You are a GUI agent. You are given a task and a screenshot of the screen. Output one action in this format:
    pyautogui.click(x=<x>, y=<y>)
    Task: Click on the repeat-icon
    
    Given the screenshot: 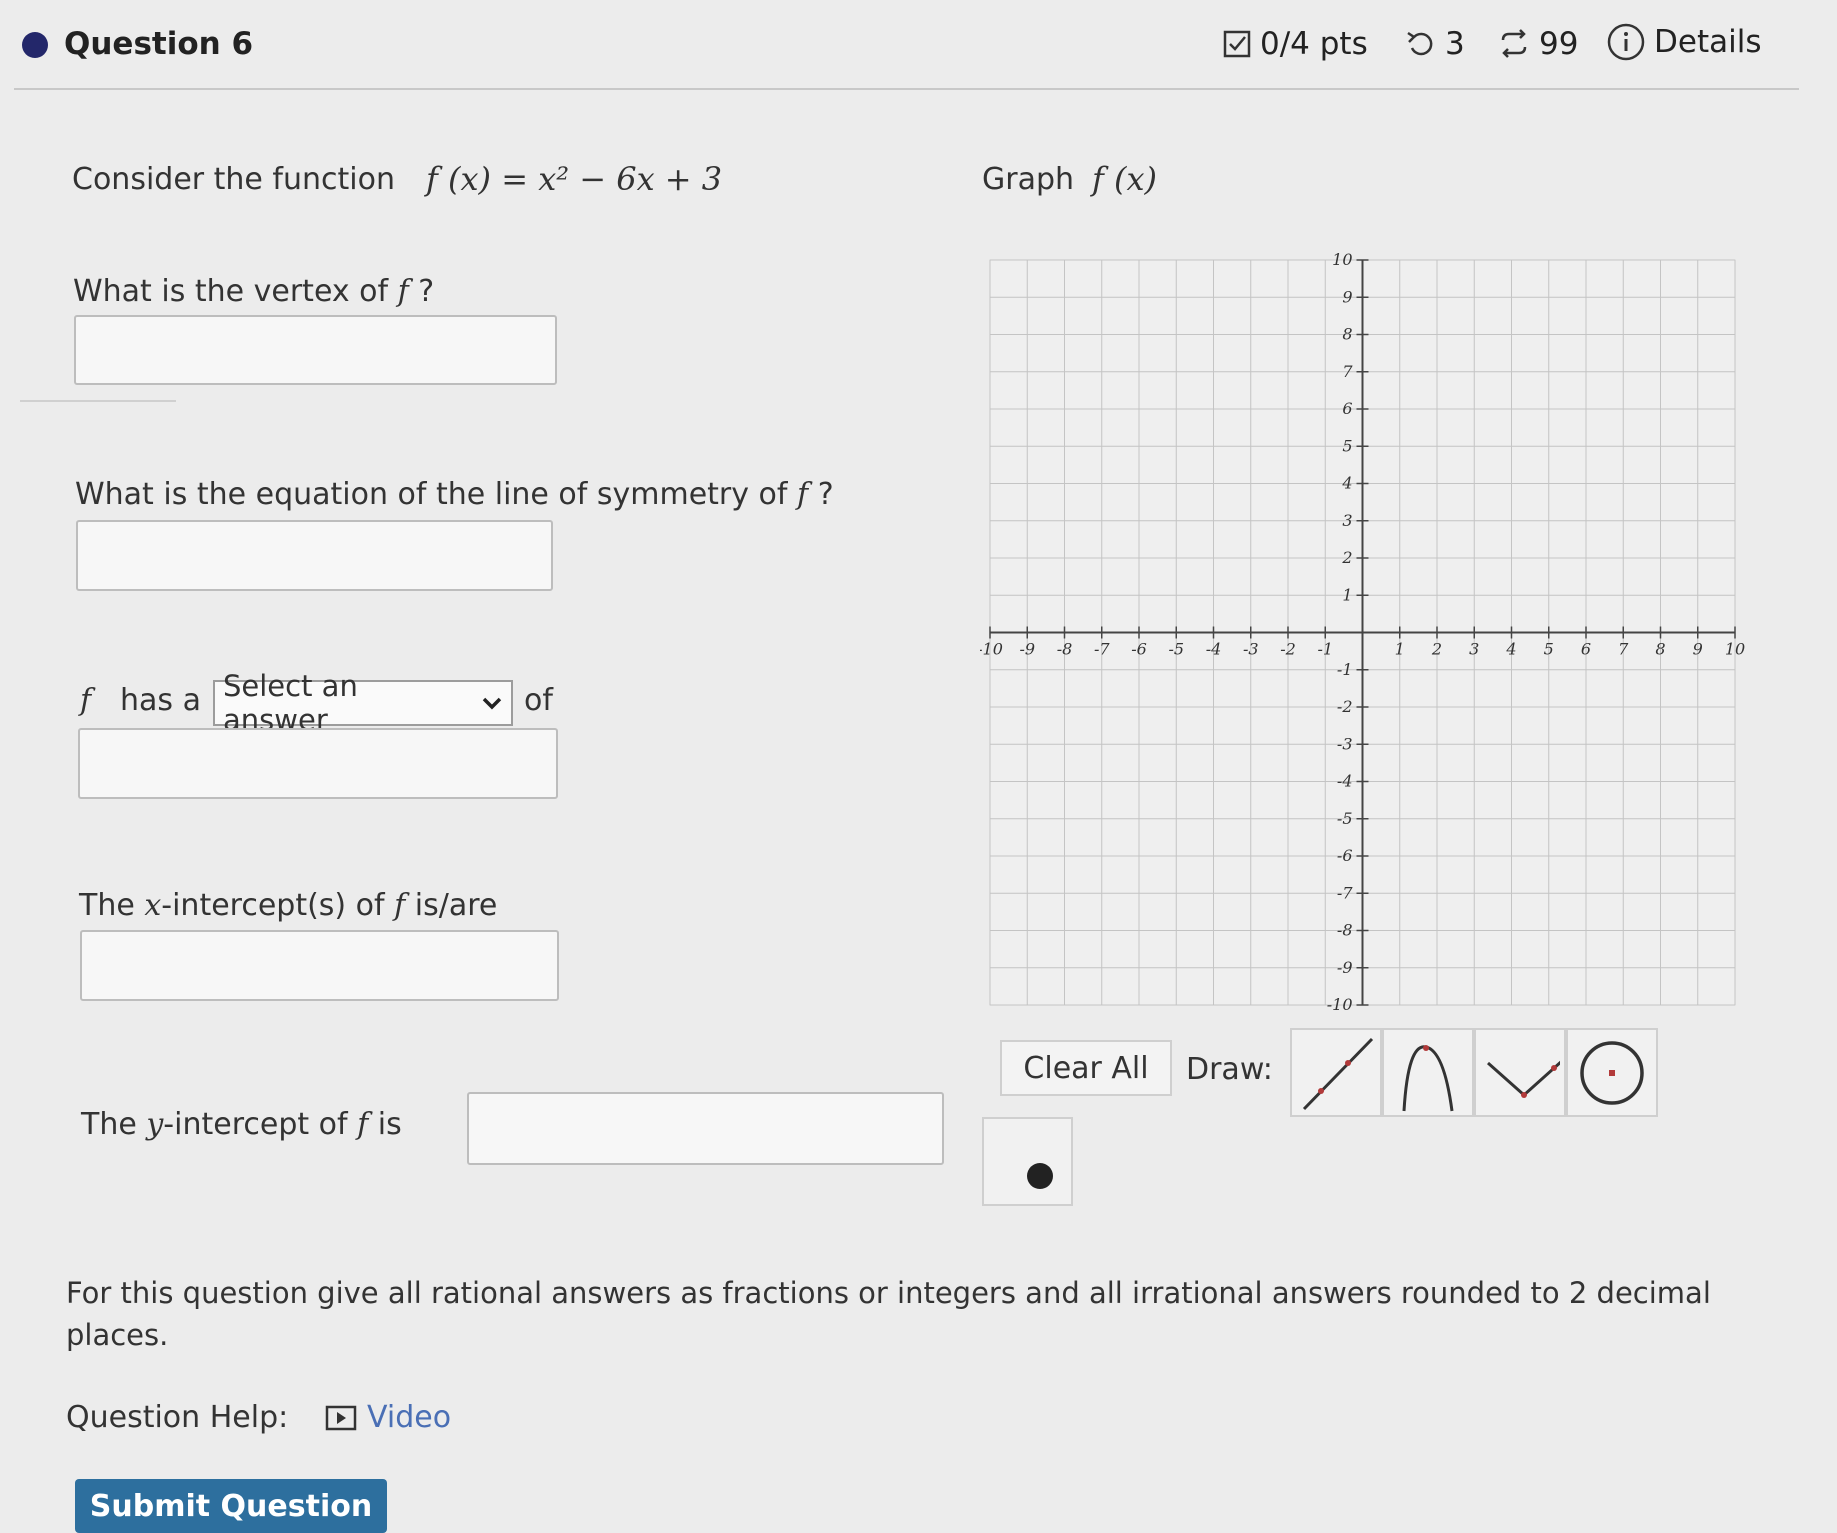 What is the action you would take?
    pyautogui.click(x=1514, y=43)
    